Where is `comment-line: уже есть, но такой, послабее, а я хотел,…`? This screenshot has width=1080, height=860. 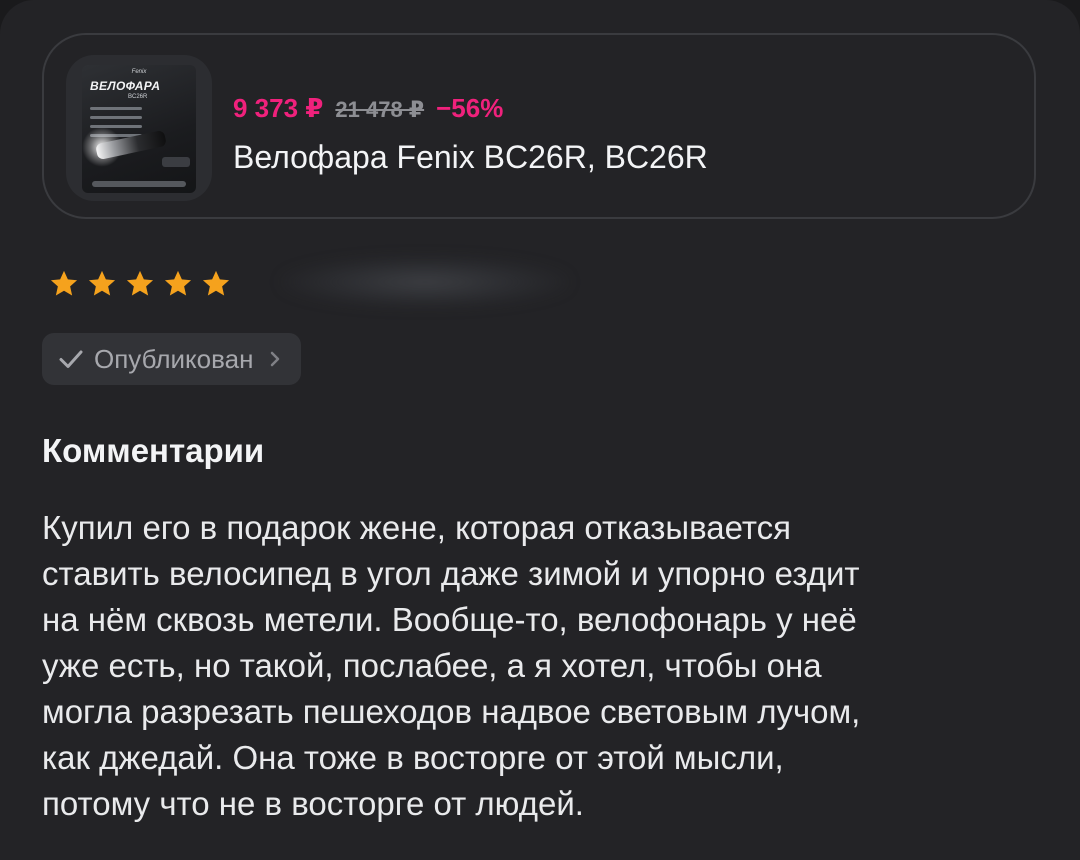
comment-line: уже есть, но такой, послабее, а я хотел,… is located at coordinates (432, 665).